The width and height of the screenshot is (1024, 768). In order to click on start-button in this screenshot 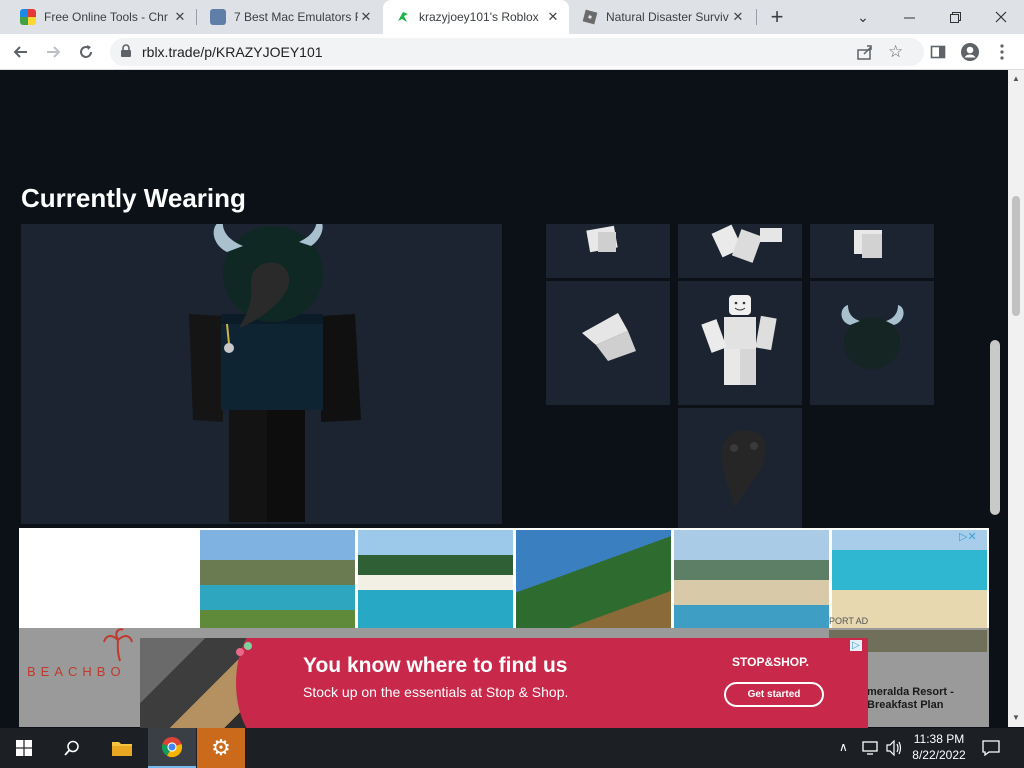, I will do `click(24, 748)`.